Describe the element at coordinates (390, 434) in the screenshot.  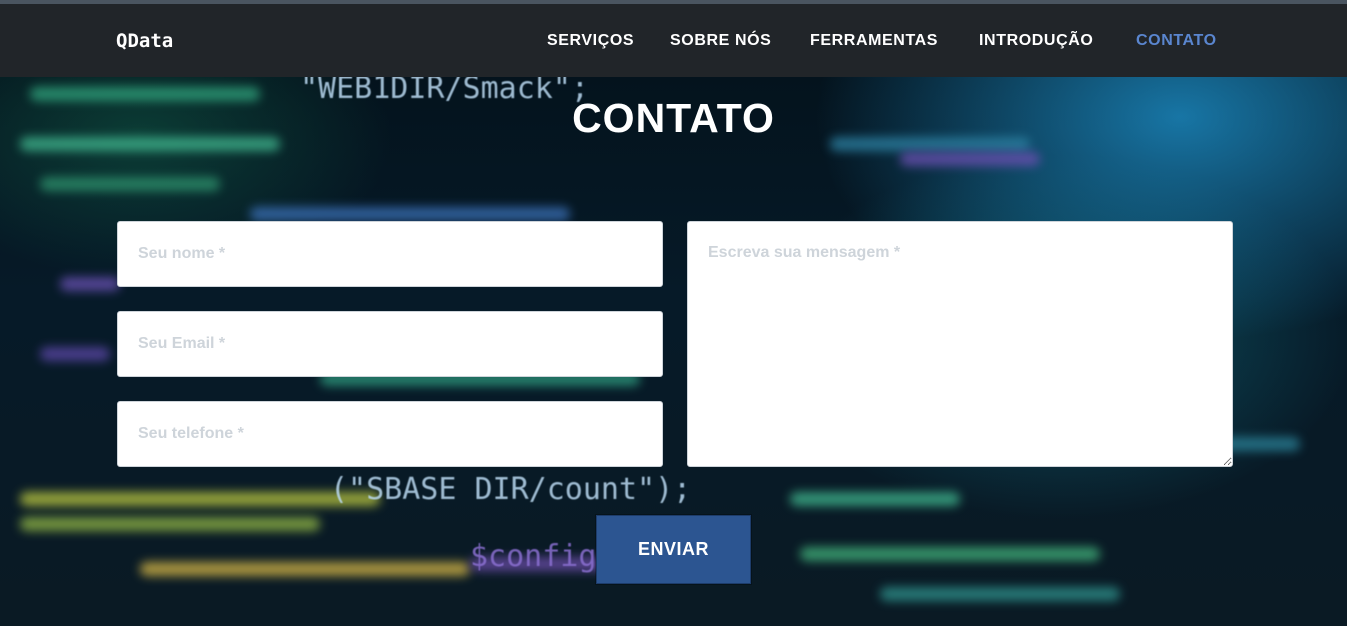
I see `phone-field` at that location.